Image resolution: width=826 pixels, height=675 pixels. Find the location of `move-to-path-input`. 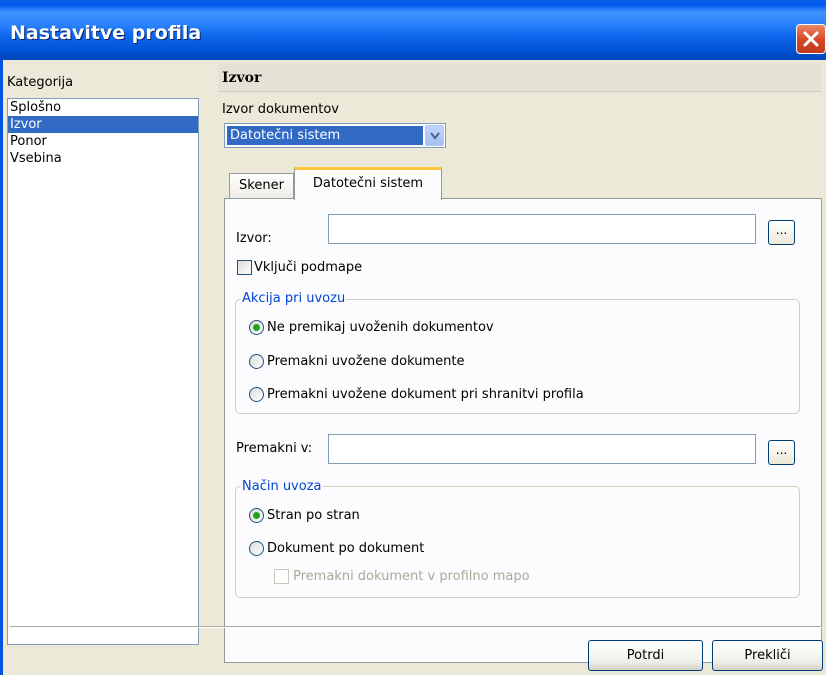

move-to-path-input is located at coordinates (542, 449).